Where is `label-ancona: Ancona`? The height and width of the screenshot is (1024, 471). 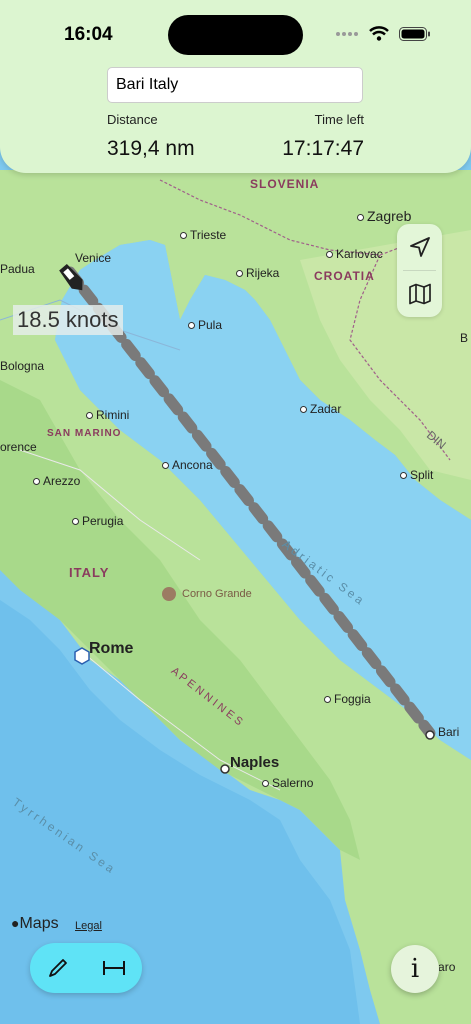
label-ancona: Ancona is located at coordinates (187, 465).